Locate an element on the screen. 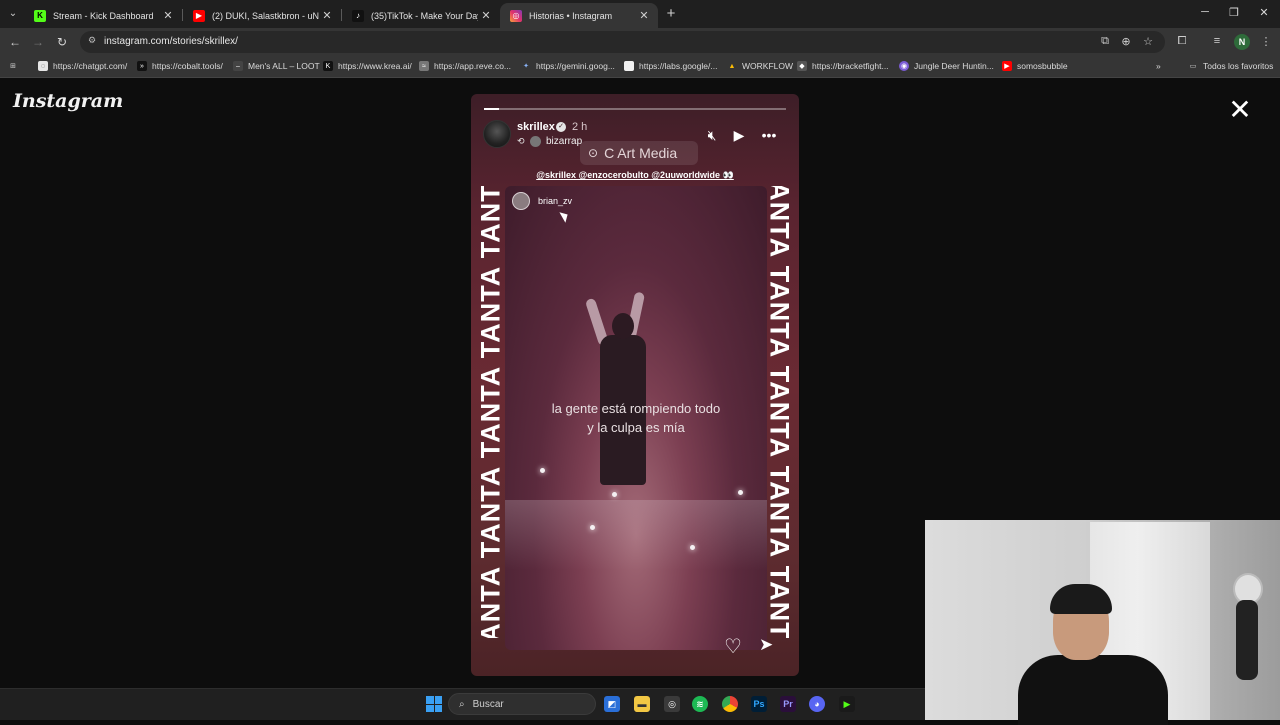 The image size is (1280, 725). location-sticker: ⊙ C Art Media is located at coordinates (639, 153).